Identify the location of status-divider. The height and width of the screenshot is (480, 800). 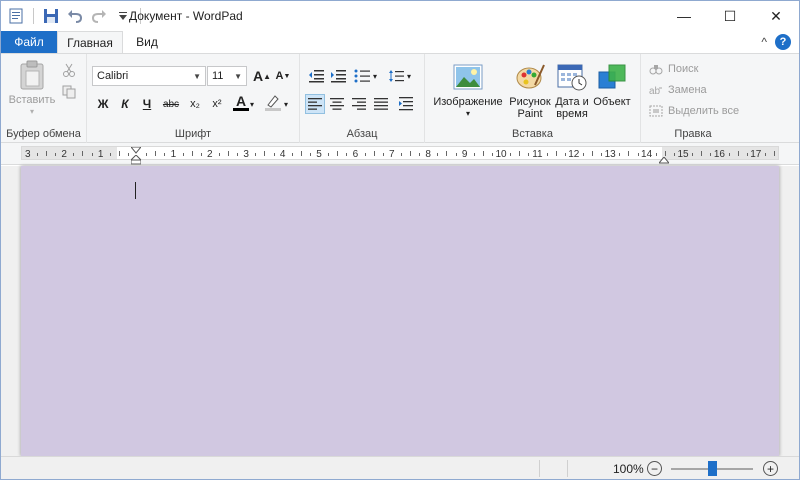
(567, 468).